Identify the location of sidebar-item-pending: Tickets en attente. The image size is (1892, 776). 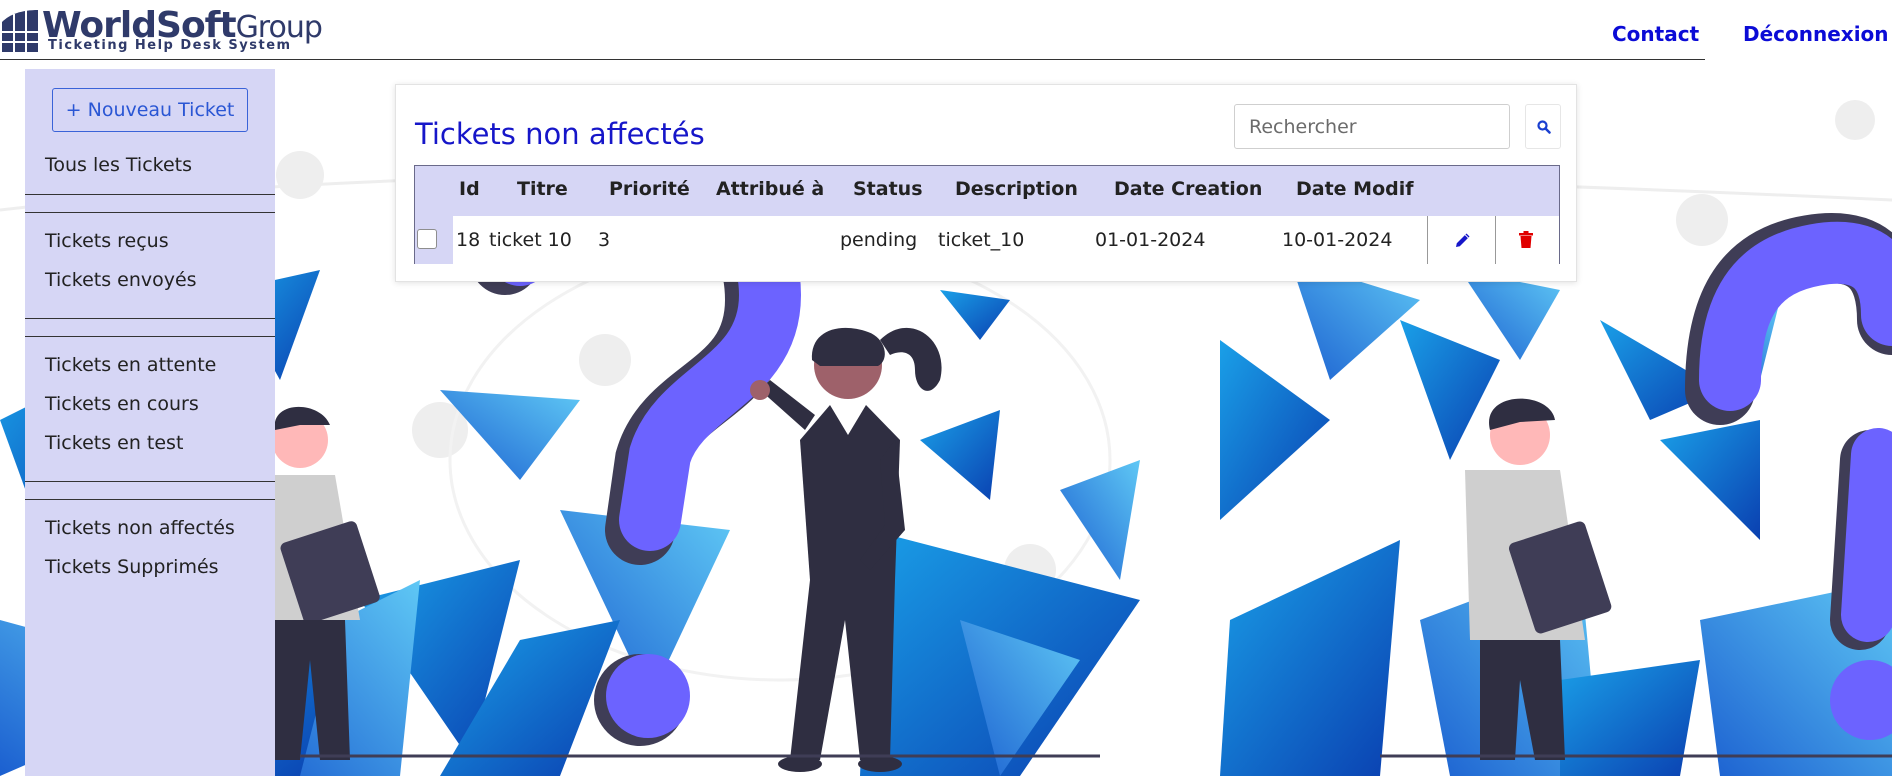
(130, 365).